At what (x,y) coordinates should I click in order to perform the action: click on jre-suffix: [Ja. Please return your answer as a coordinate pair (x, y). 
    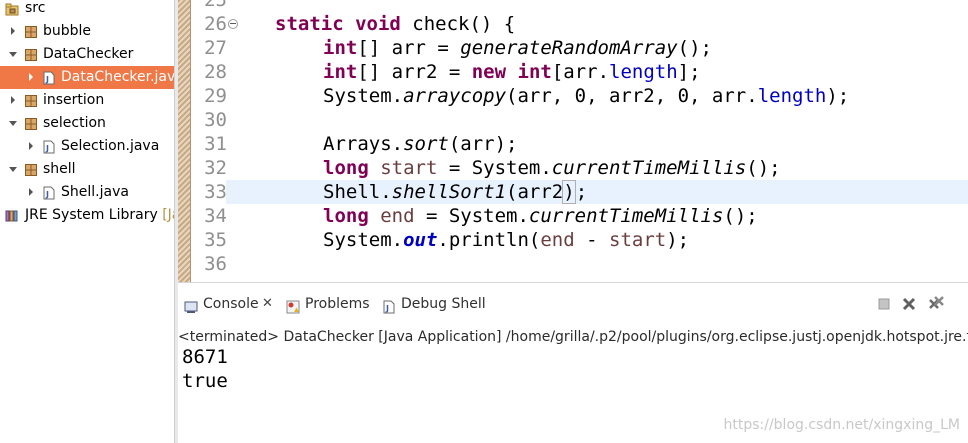
    Looking at the image, I should click on (168, 215).